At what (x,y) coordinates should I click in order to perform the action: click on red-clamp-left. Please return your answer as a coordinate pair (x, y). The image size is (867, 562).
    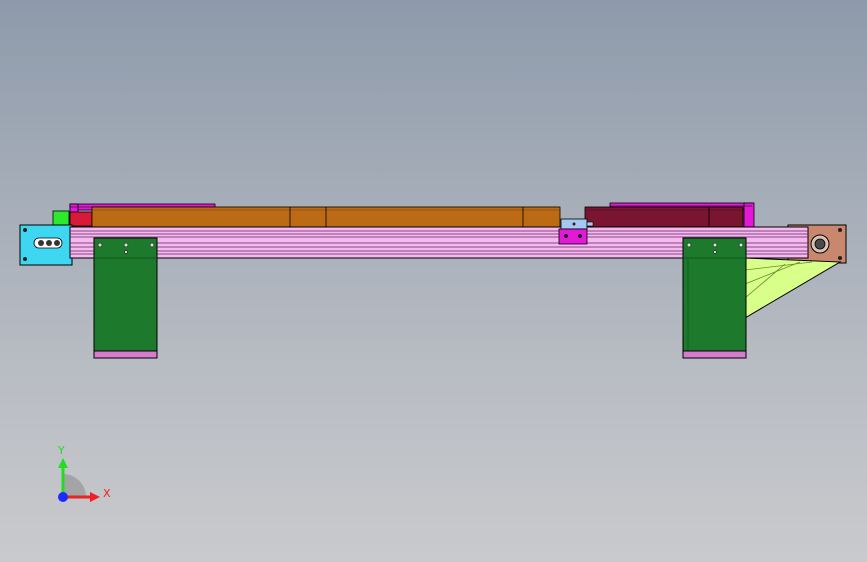
    Looking at the image, I should click on (81, 219).